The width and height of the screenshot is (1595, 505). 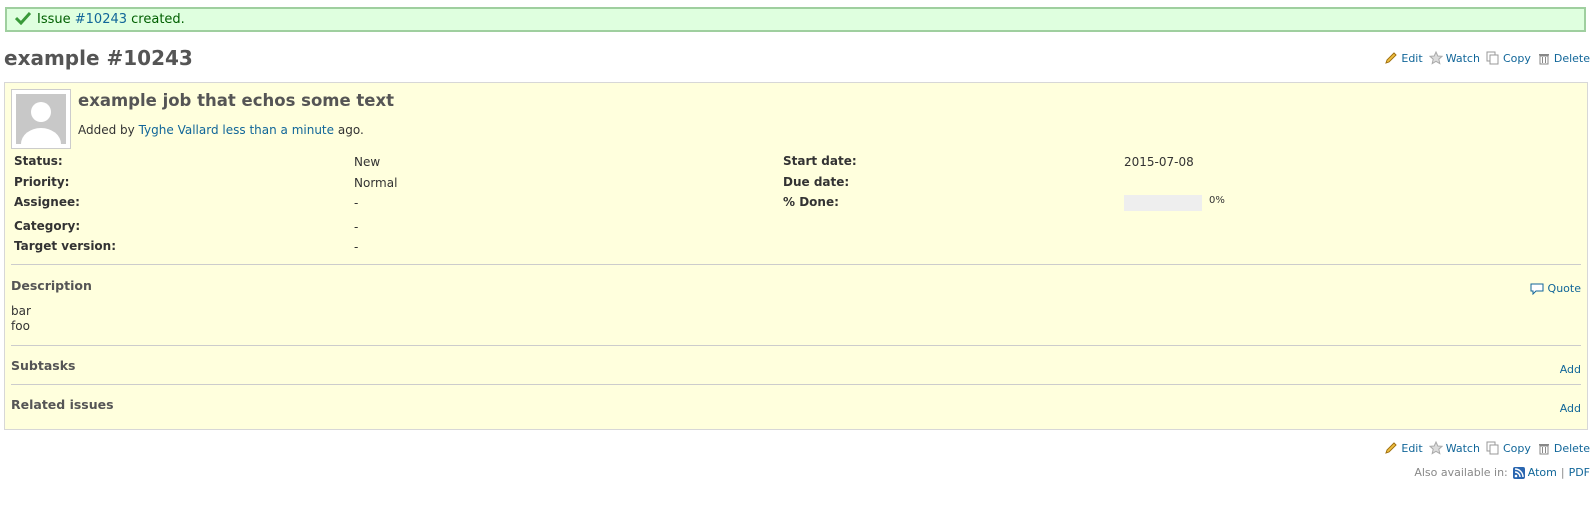 I want to click on quote-button: Quote, so click(x=1555, y=288).